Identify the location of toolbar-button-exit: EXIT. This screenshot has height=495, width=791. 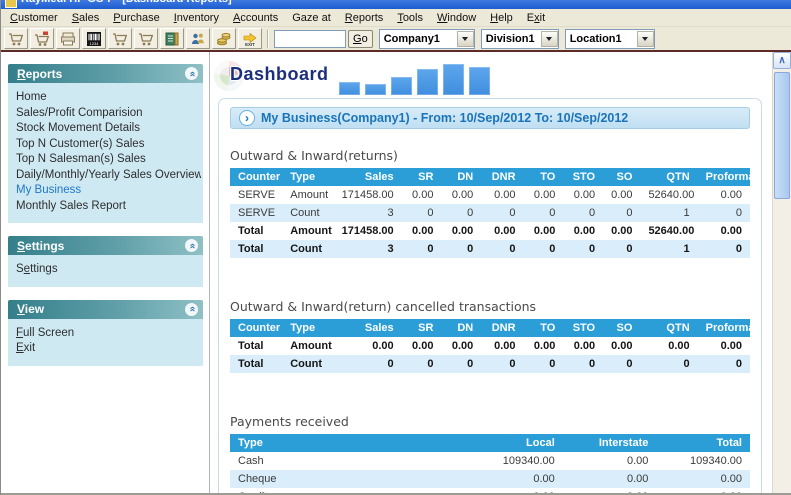
(250, 38).